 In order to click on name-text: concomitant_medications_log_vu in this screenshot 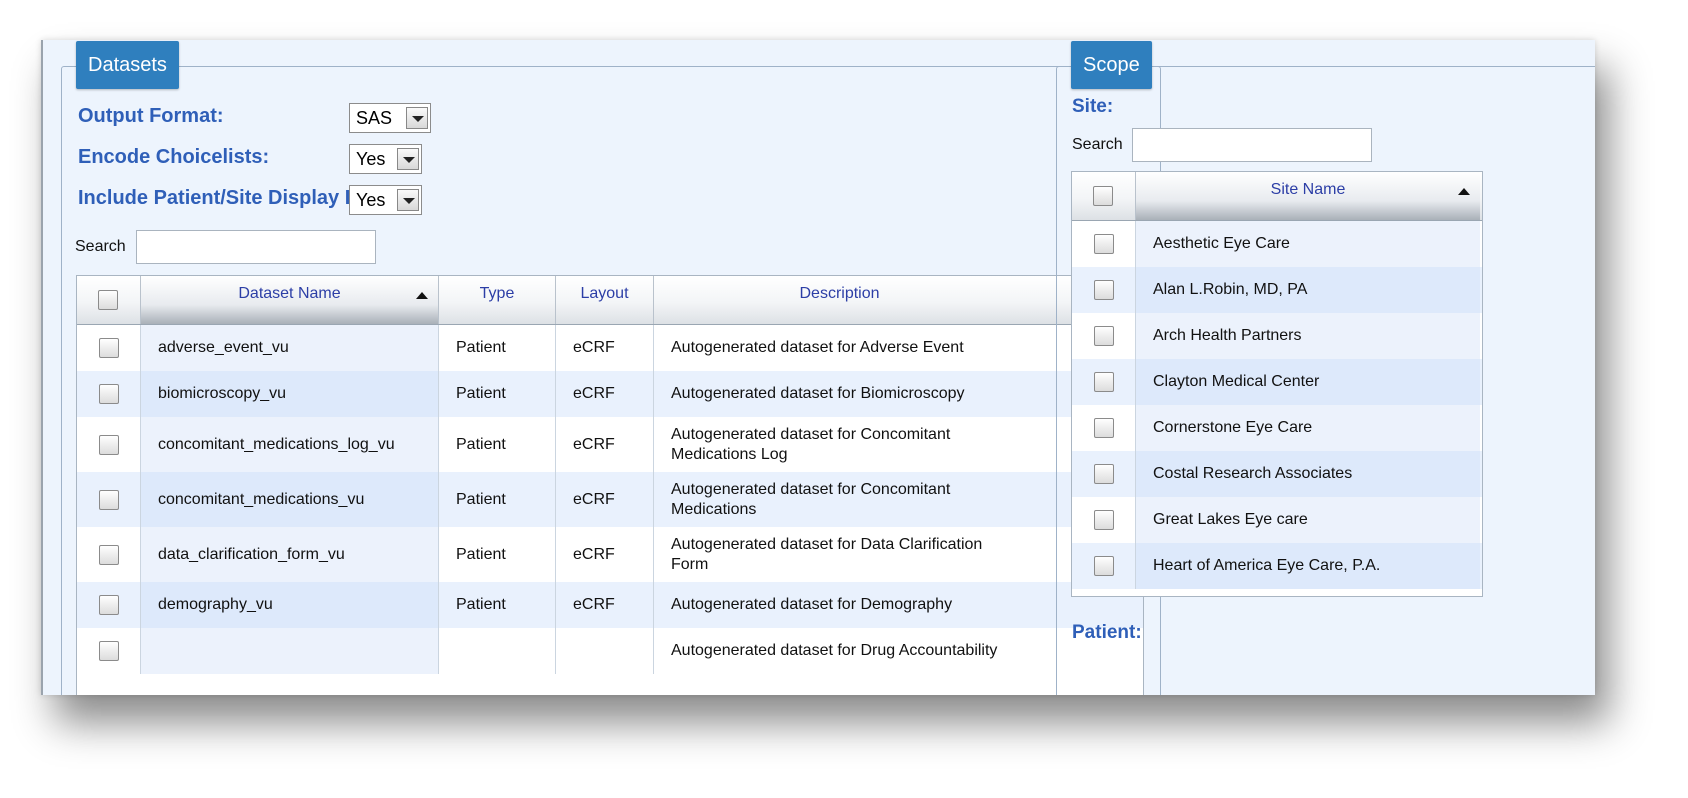, I will do `click(276, 444)`.